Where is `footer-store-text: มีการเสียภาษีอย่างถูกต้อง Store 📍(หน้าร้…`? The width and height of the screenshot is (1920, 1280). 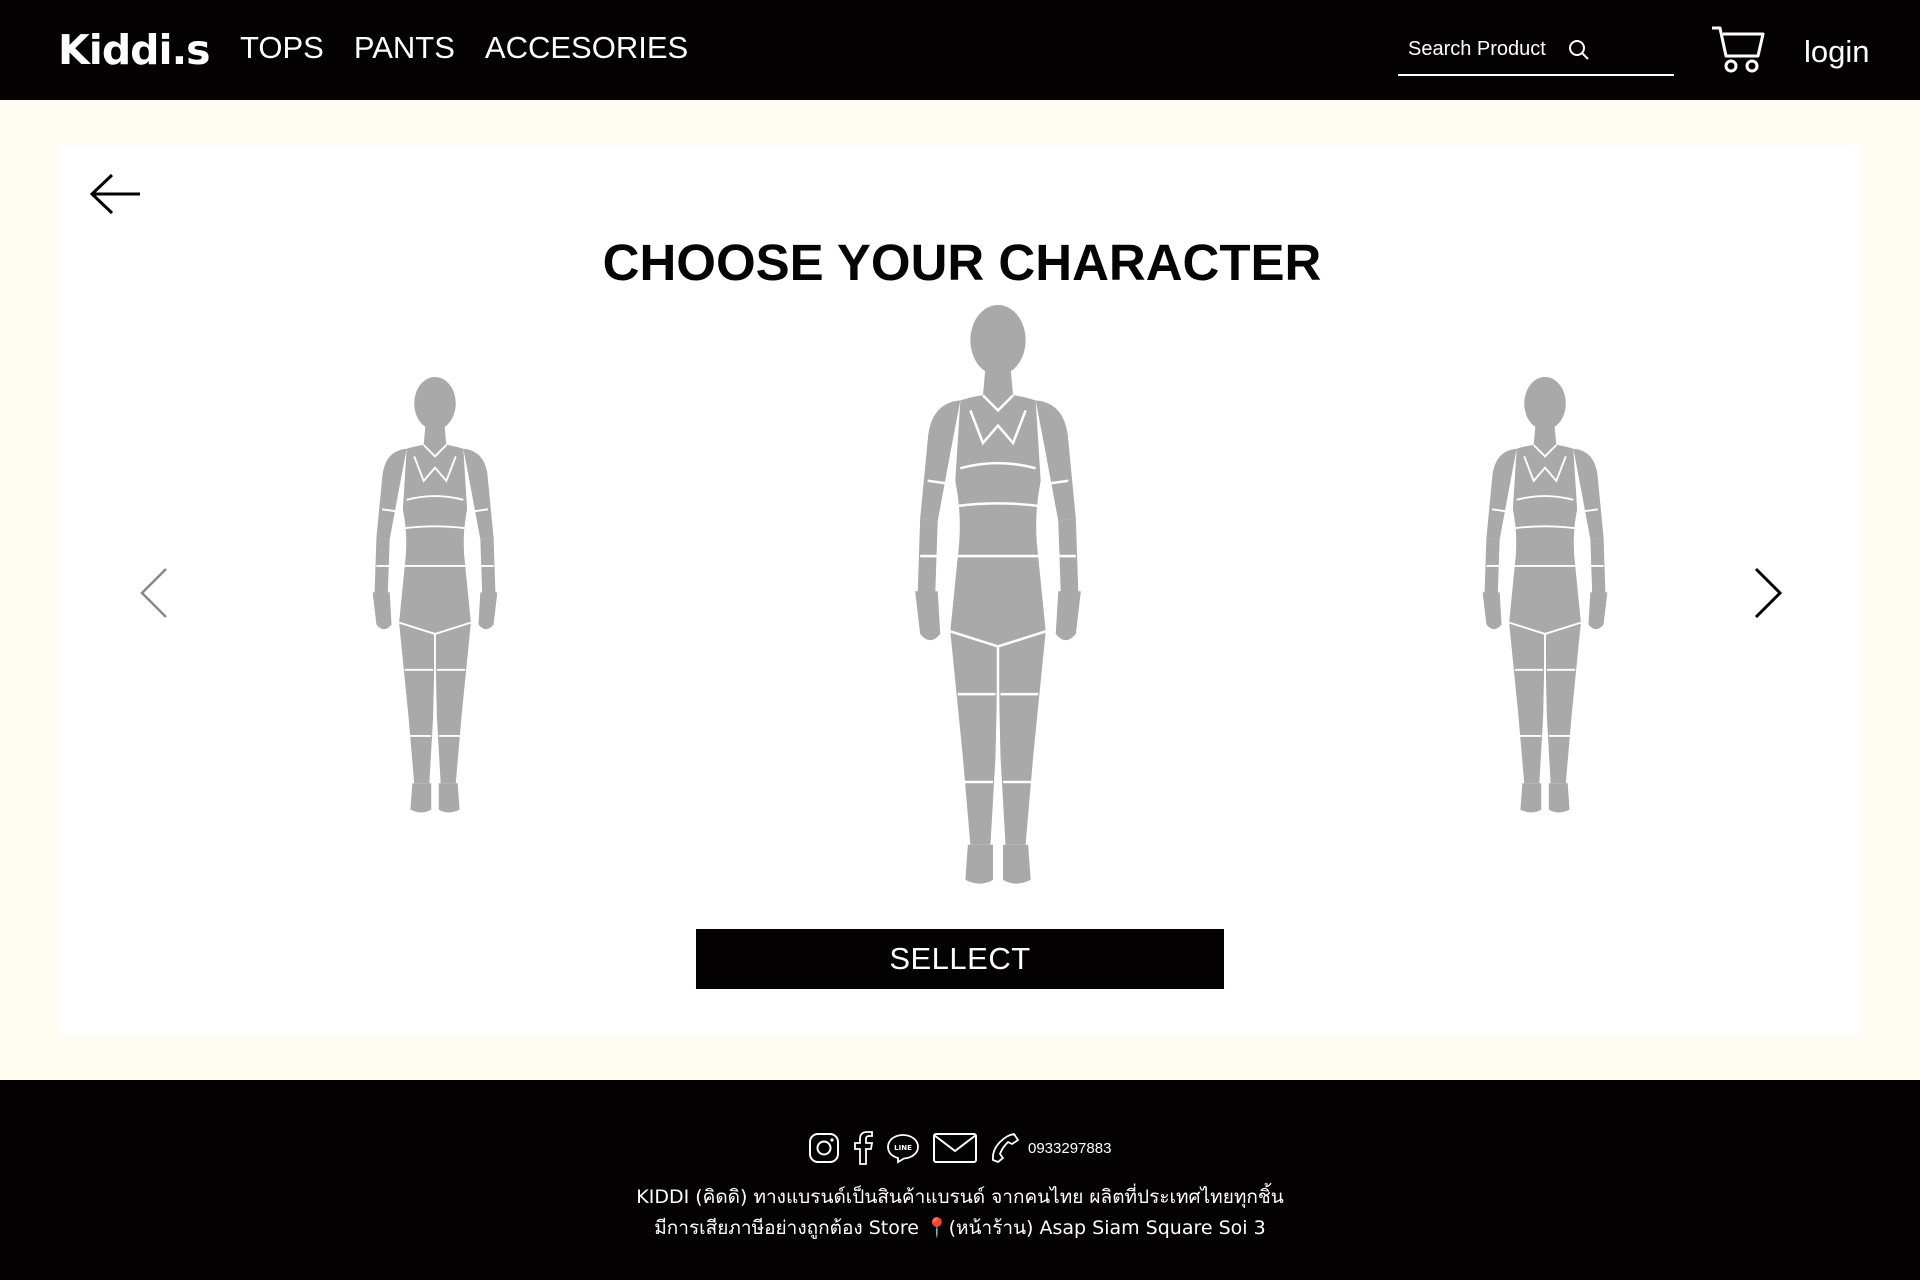 footer-store-text: มีการเสียภาษีอย่างถูกต้อง Store 📍(หน้าร้… is located at coordinates (960, 1228).